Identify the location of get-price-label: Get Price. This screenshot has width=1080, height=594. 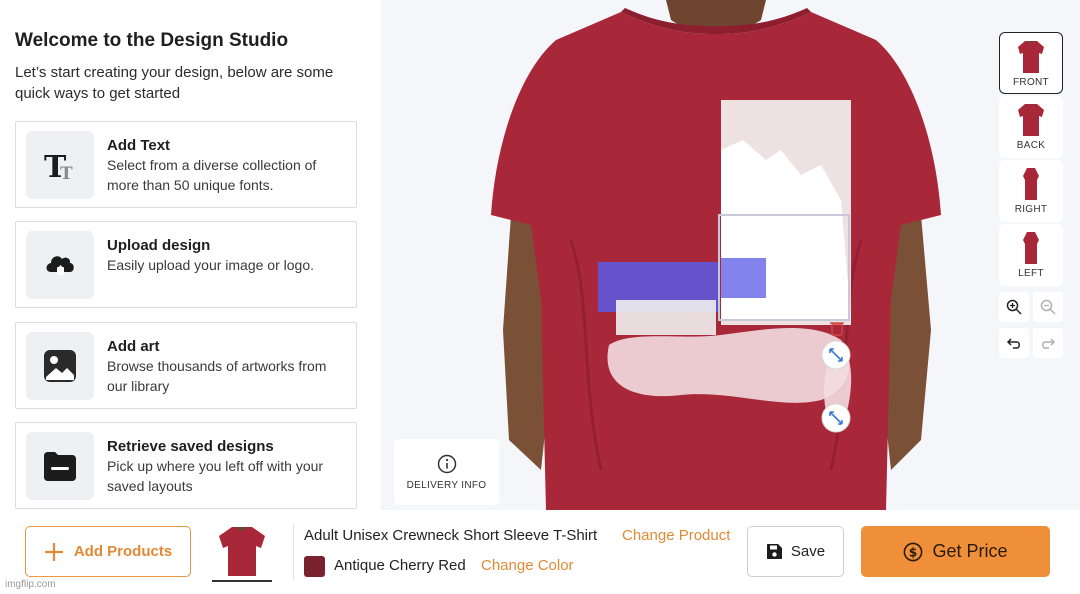
(970, 551).